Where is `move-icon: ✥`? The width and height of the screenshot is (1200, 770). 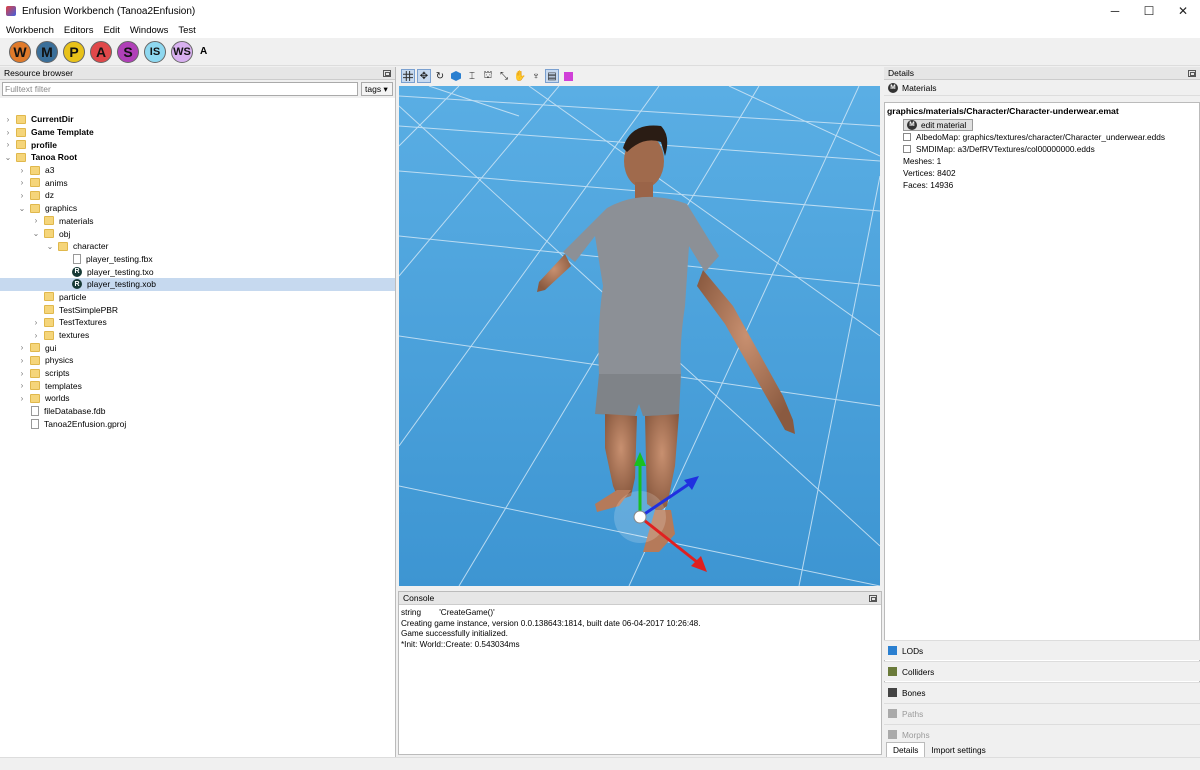 move-icon: ✥ is located at coordinates (424, 76).